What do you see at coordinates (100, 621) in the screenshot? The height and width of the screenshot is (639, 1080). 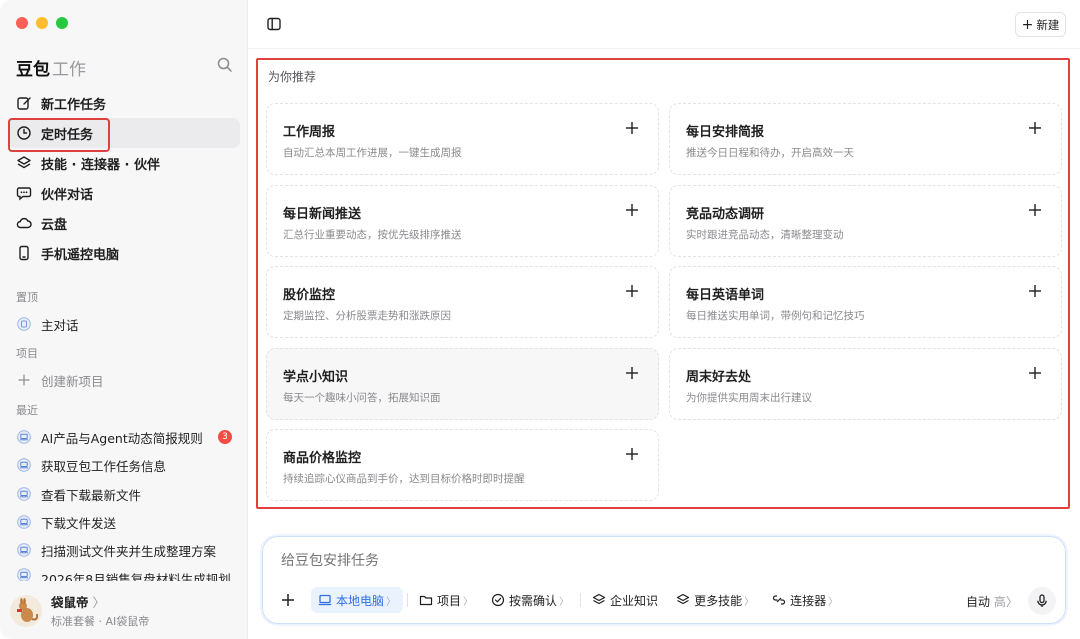 I see `user-plan: 标准套餐 · AI袋鼠帝` at bounding box center [100, 621].